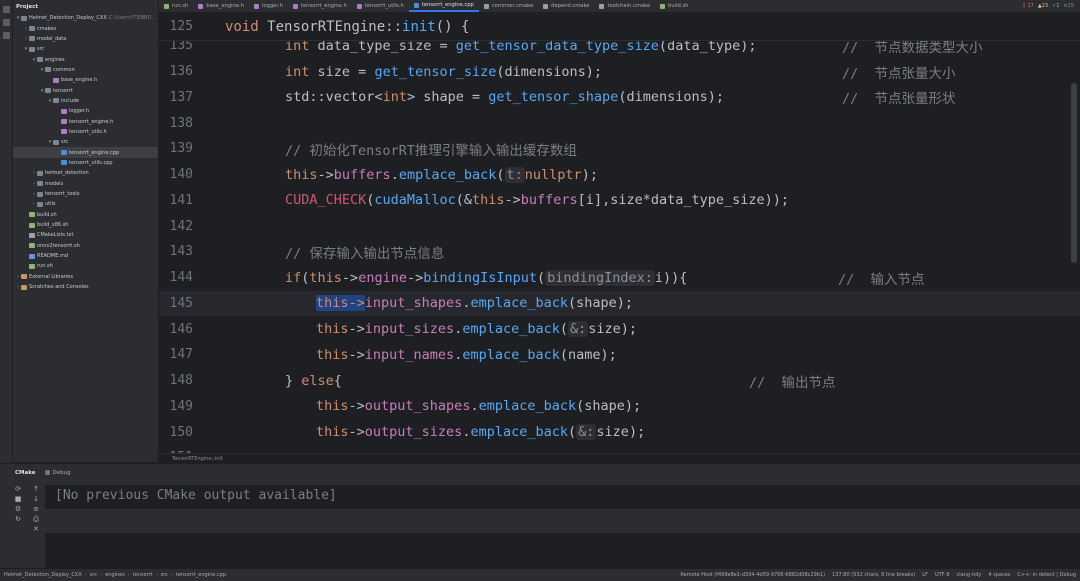 The width and height of the screenshot is (1080, 581). Describe the element at coordinates (18, 519) in the screenshot. I see `reset-icon: ↻` at that location.